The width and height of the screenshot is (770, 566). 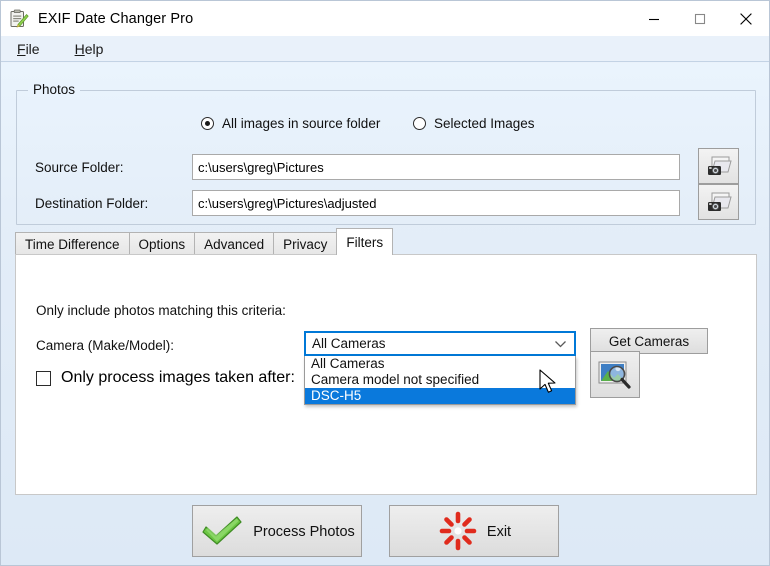 I want to click on tab-label: Privacy, so click(x=305, y=244).